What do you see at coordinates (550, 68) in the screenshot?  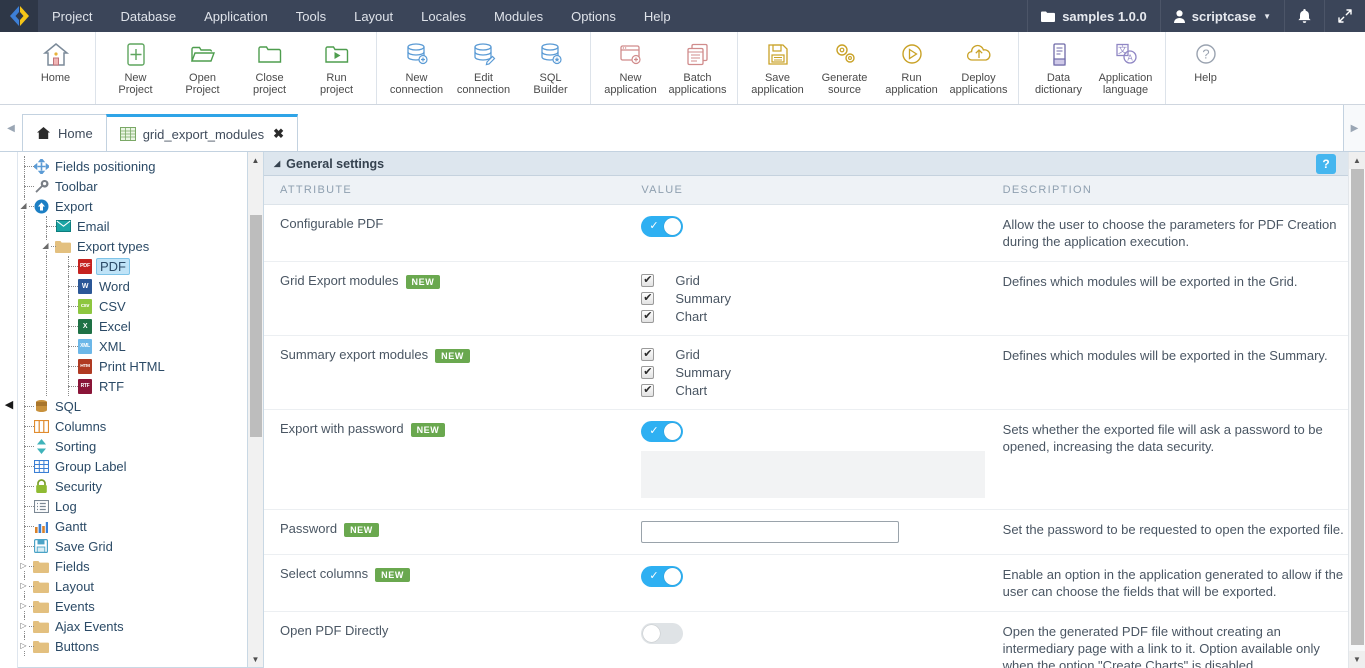 I see `toolbar-button-sql-builder: SQL Builder` at bounding box center [550, 68].